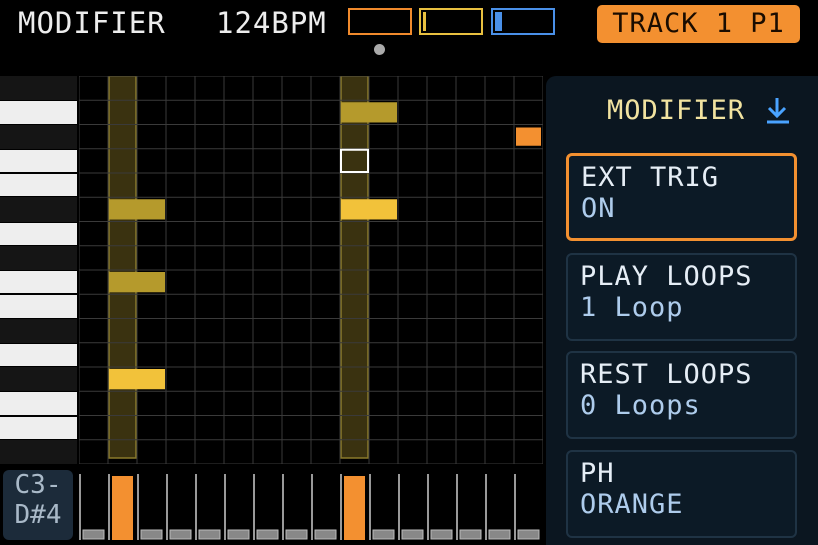 This screenshot has height=545, width=818. I want to click on param-ph: PH ORANGE, so click(681, 494).